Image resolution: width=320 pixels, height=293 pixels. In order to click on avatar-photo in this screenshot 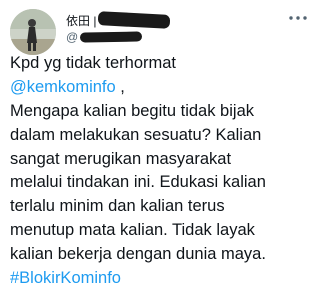, I will do `click(33, 32)`.